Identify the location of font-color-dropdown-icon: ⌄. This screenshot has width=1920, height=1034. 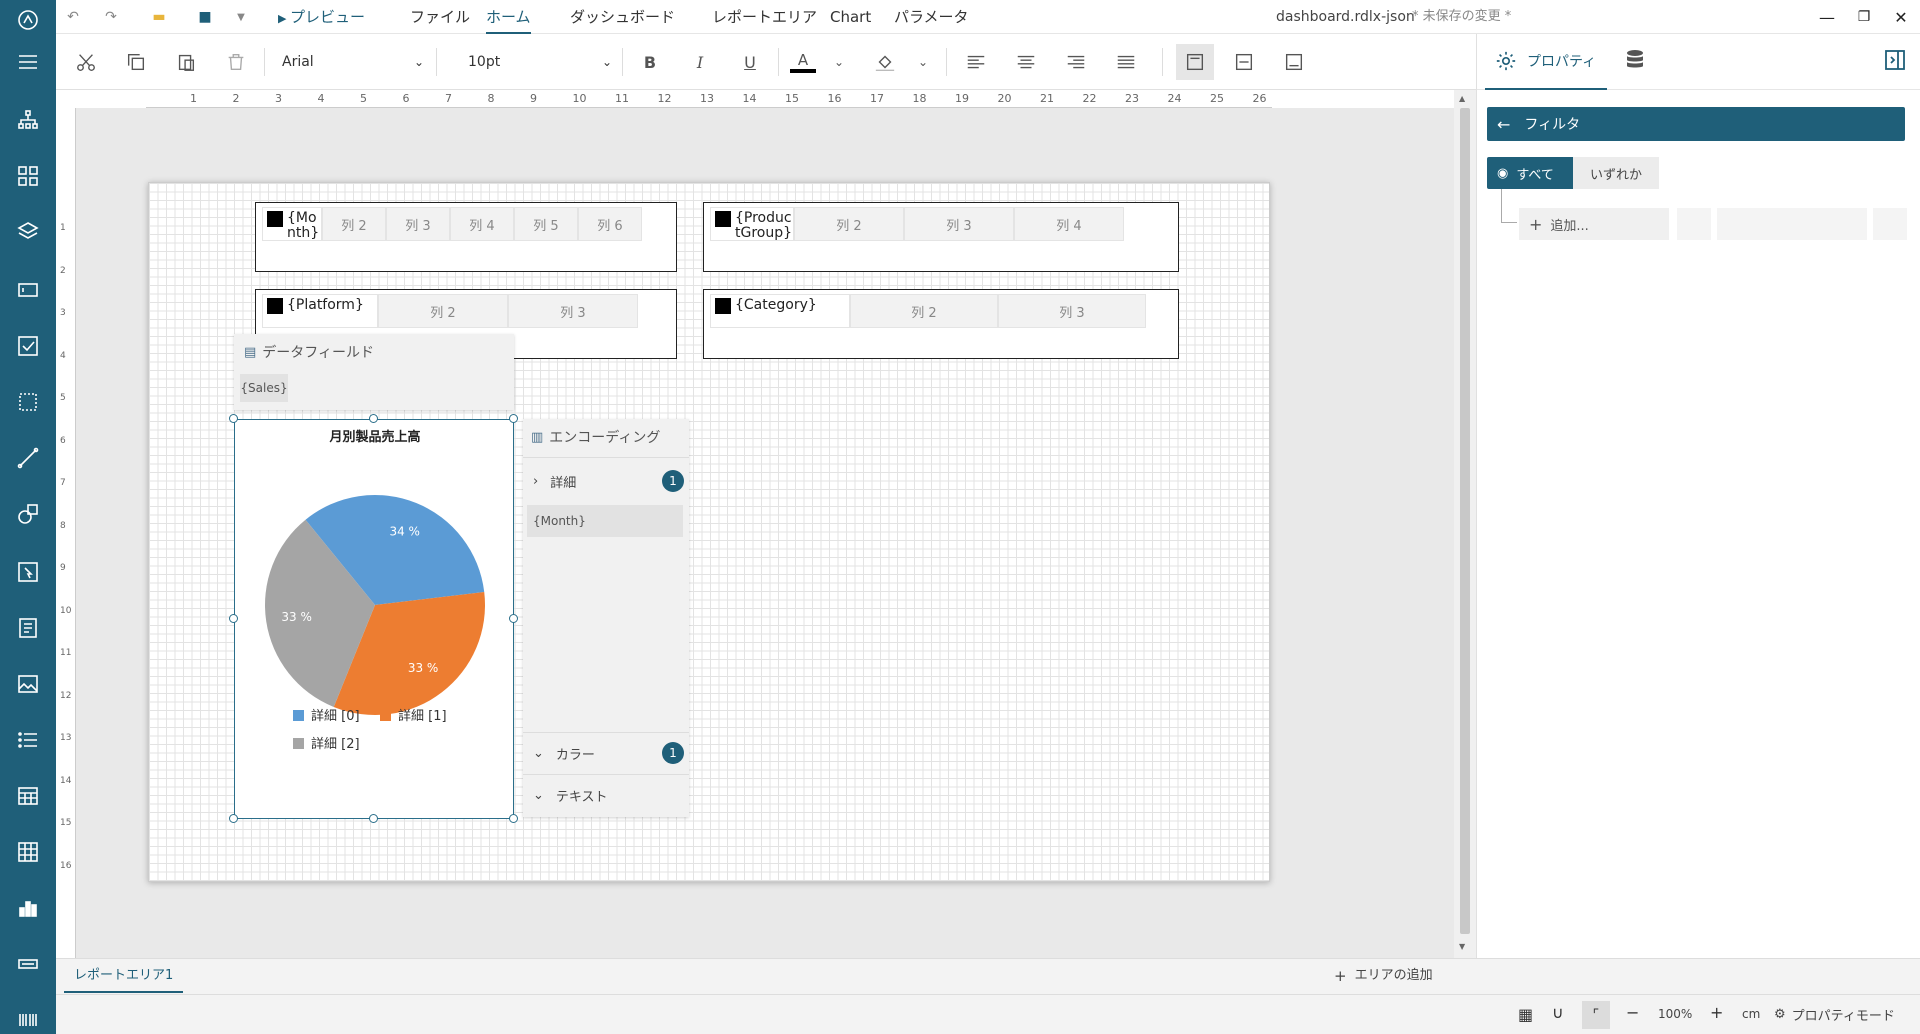
(839, 62).